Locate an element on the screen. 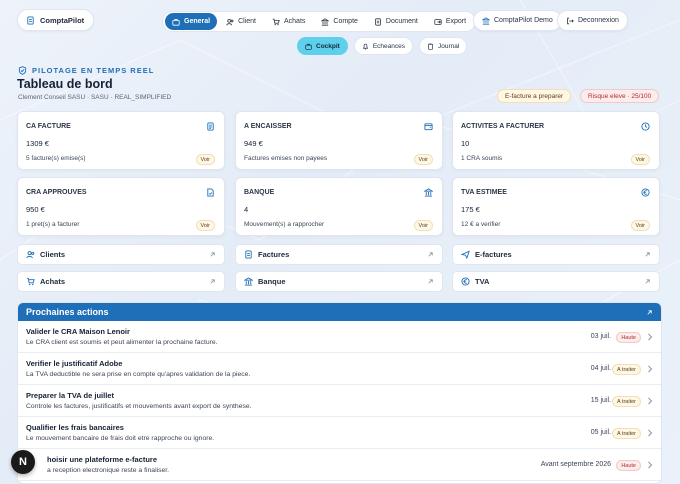  logout-icon is located at coordinates (570, 20).